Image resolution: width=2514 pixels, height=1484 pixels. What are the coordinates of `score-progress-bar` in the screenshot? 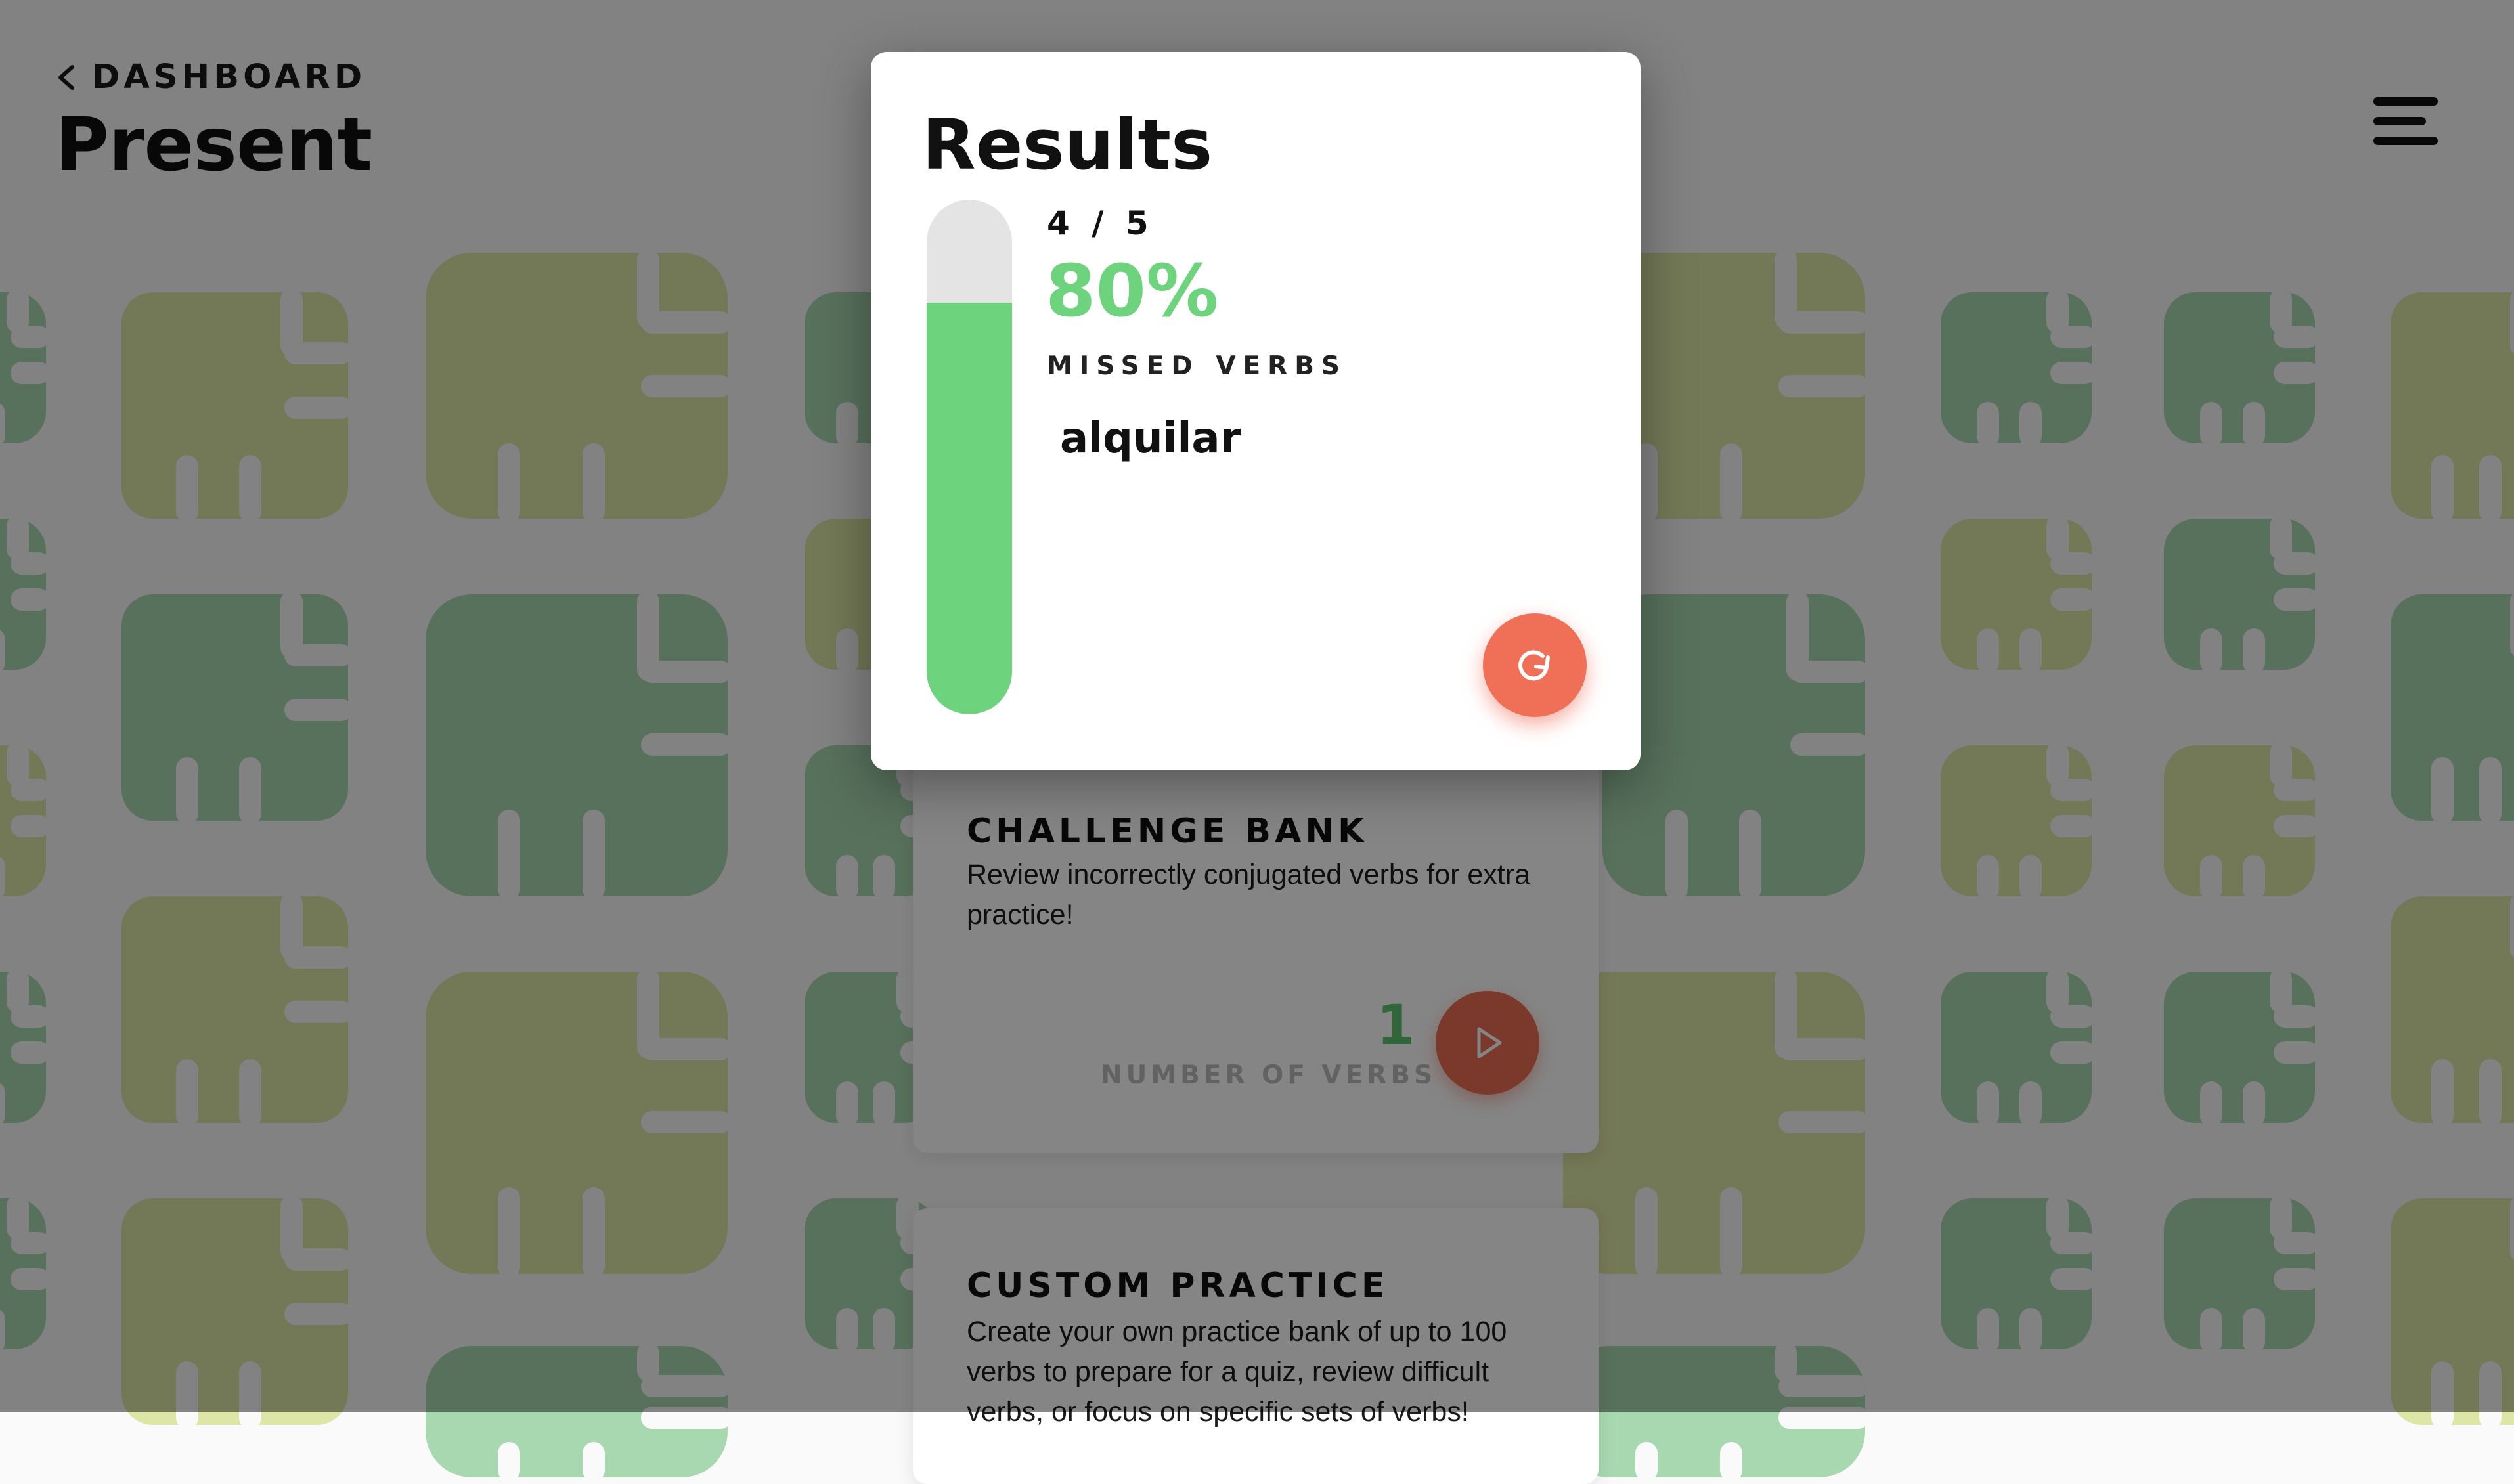 It's located at (970, 457).